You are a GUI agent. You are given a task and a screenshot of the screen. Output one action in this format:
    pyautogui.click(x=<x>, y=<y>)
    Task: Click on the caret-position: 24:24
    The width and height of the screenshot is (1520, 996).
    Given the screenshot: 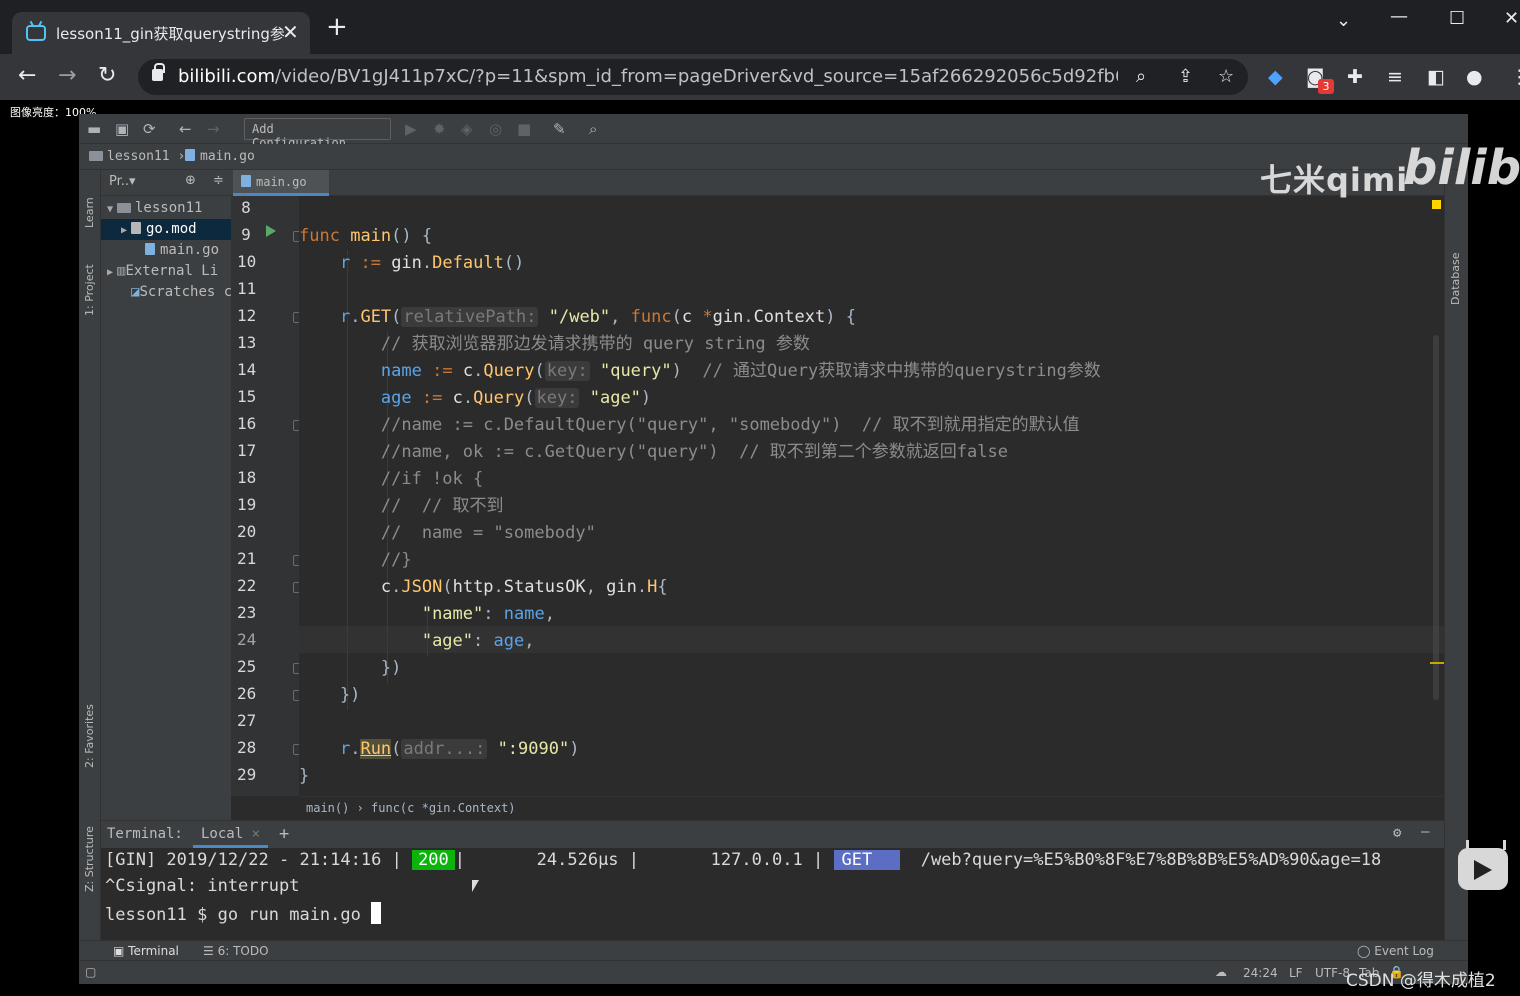 What is the action you would take?
    pyautogui.click(x=1260, y=973)
    